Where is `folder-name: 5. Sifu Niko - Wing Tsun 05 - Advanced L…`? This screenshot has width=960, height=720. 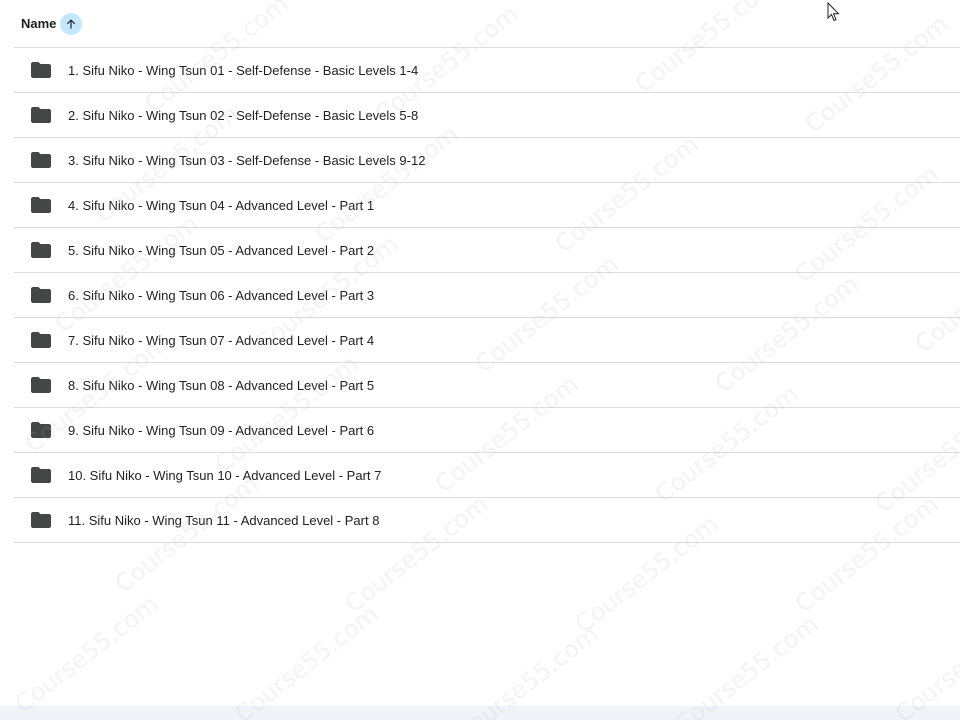 folder-name: 5. Sifu Niko - Wing Tsun 05 - Advanced L… is located at coordinates (221, 250).